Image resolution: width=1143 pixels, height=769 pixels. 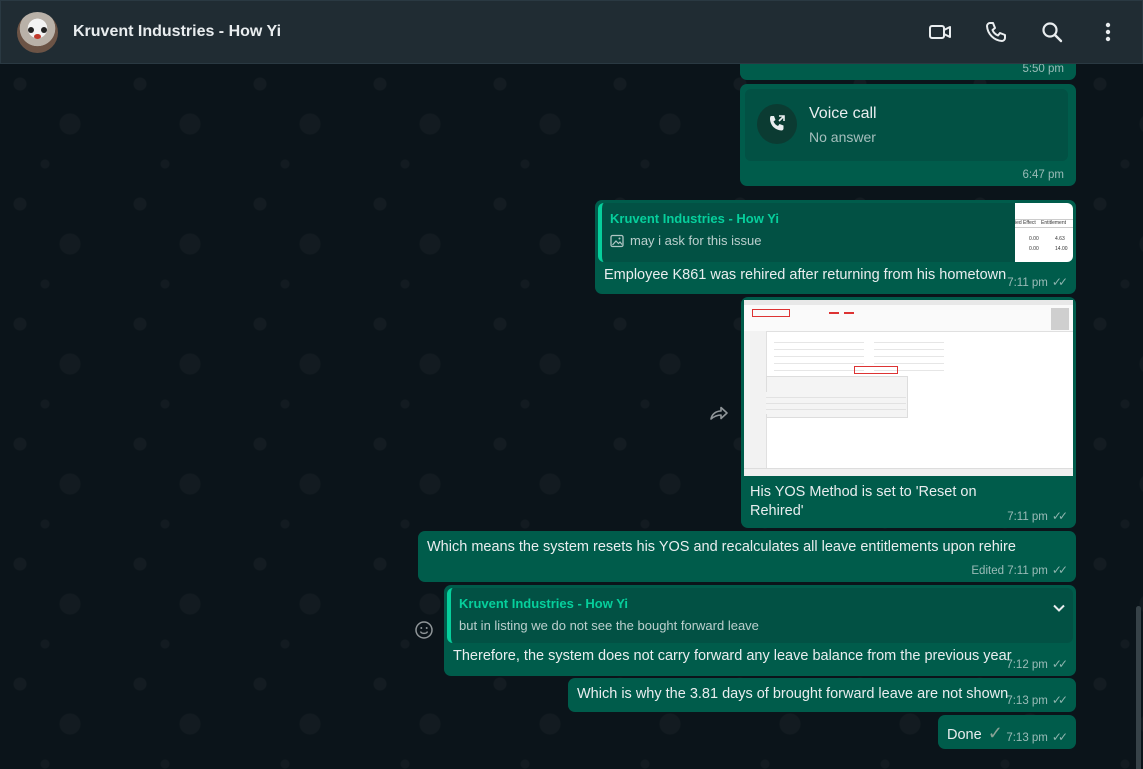 I want to click on voice-call-card: Voice call No answer, so click(x=906, y=125).